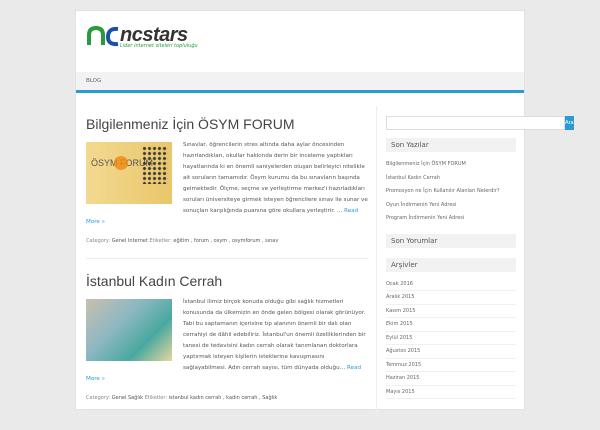 This screenshot has width=600, height=430. Describe the element at coordinates (451, 311) in the screenshot. I see `list-item: Kasım 2015` at that location.